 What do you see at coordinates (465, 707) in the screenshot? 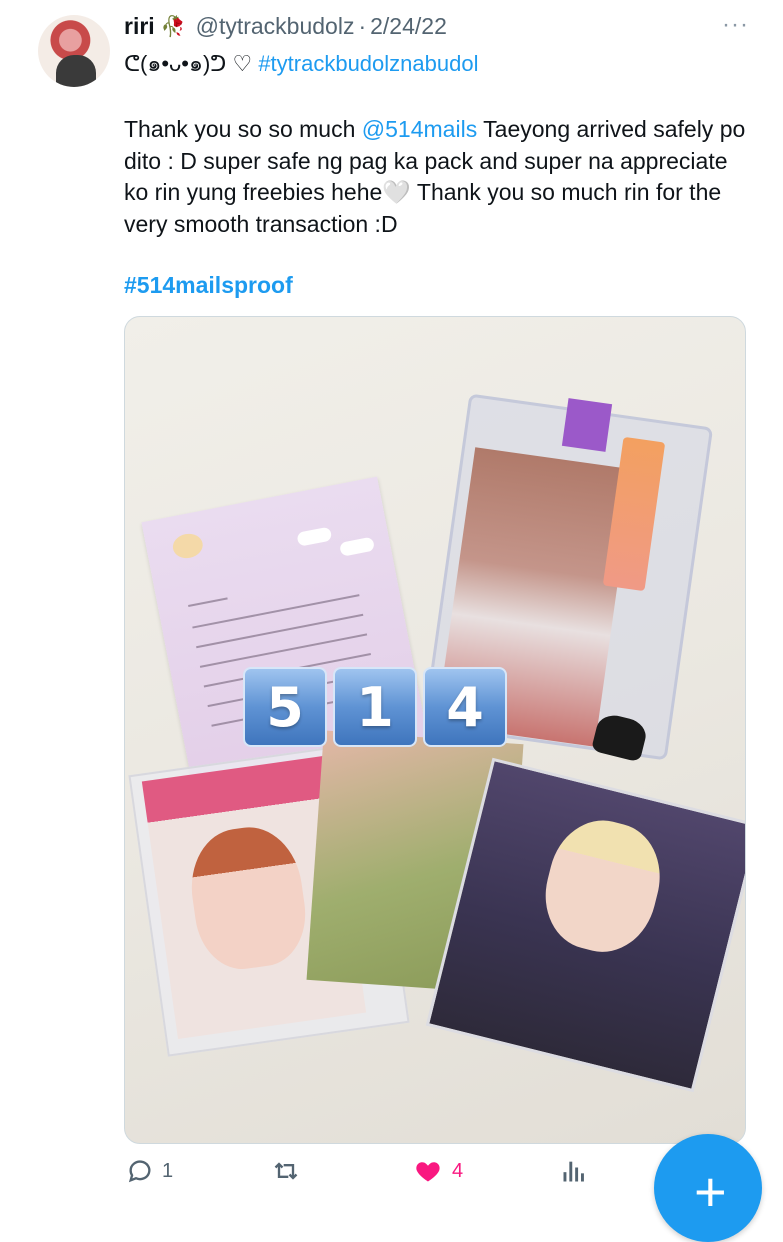
I see `digit-tile: 4` at bounding box center [465, 707].